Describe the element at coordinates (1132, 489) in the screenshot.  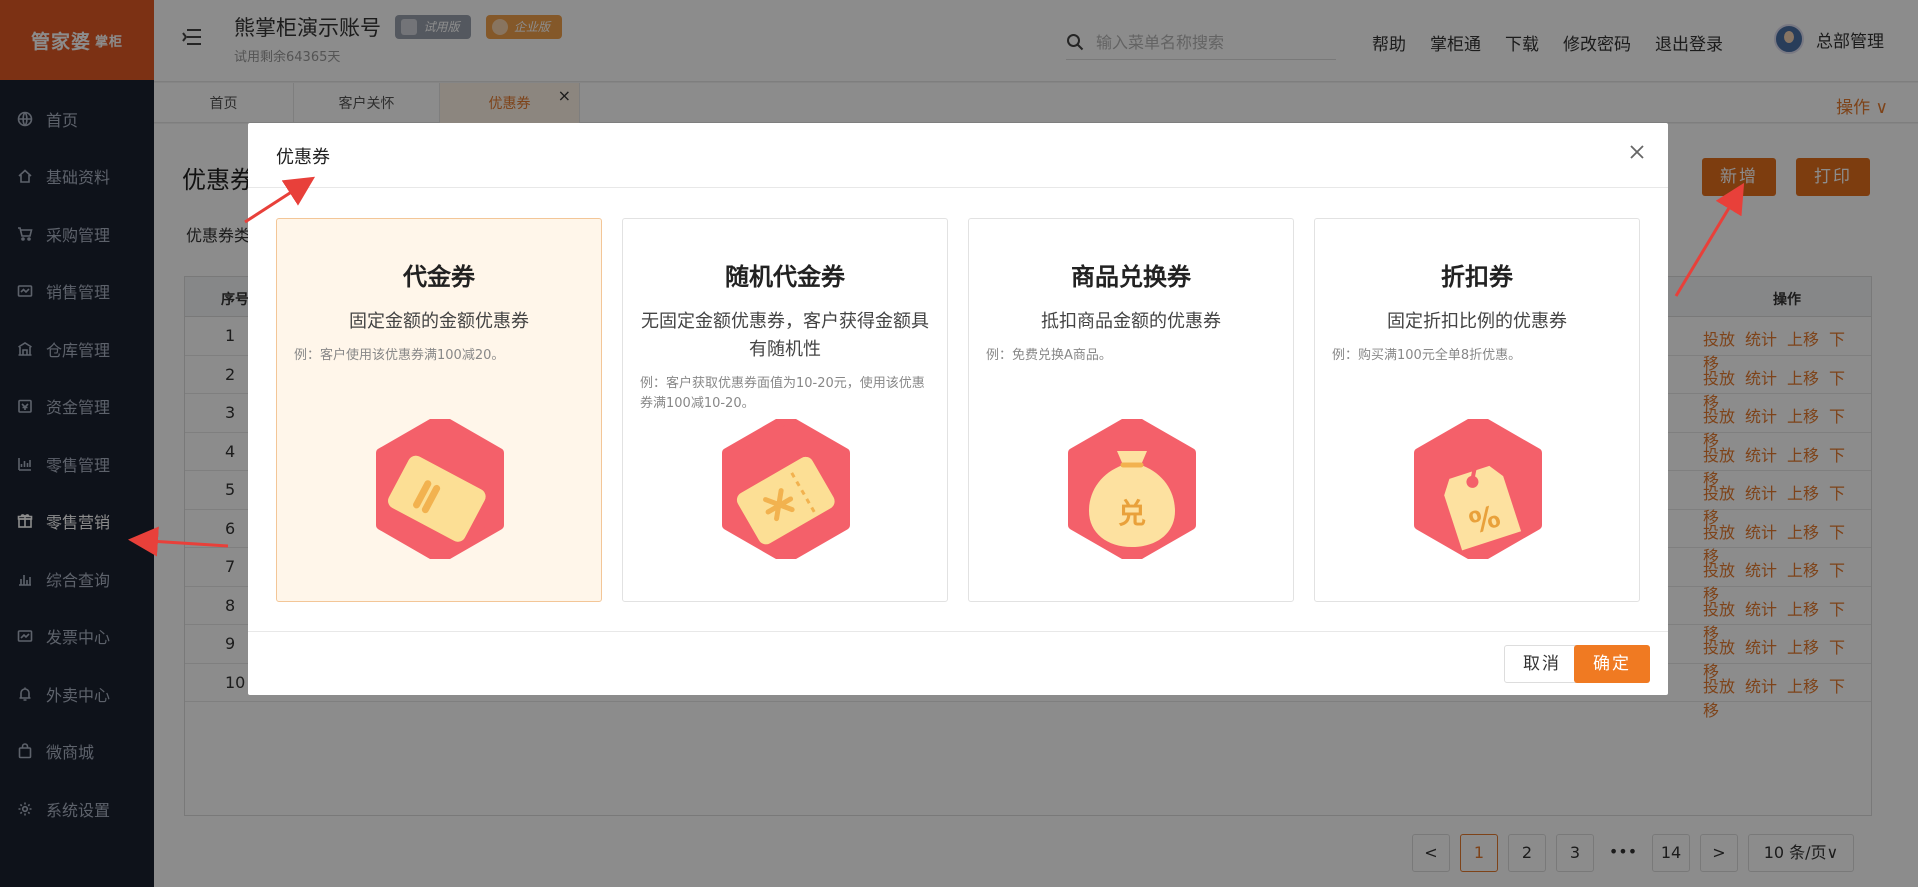
I see `exchange-bag-icon: 兑` at that location.